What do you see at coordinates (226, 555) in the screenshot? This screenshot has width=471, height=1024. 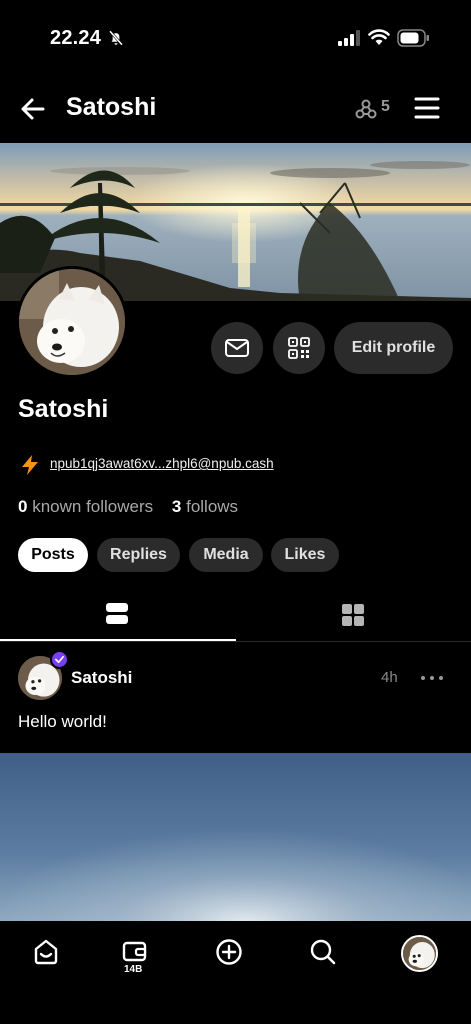 I see `filter-media: Media` at bounding box center [226, 555].